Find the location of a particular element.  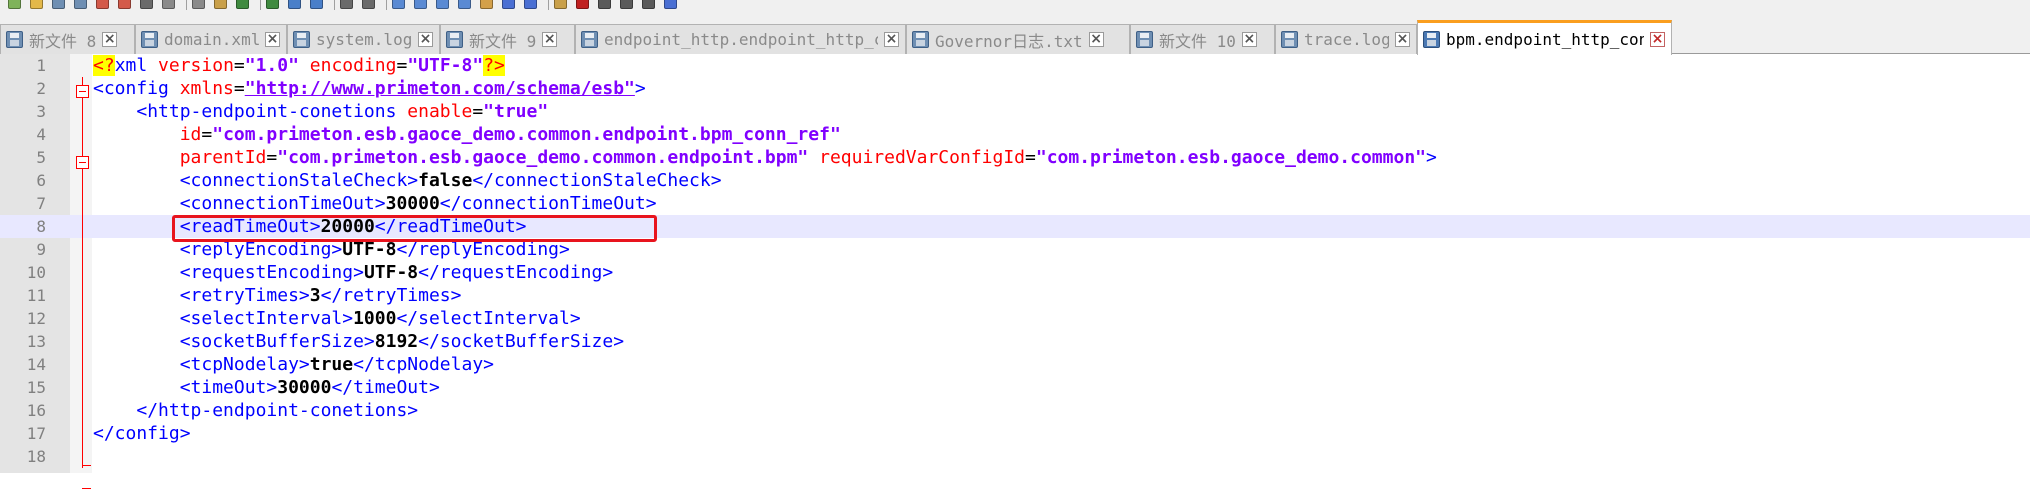

run-macro-icon is located at coordinates (648, 4).